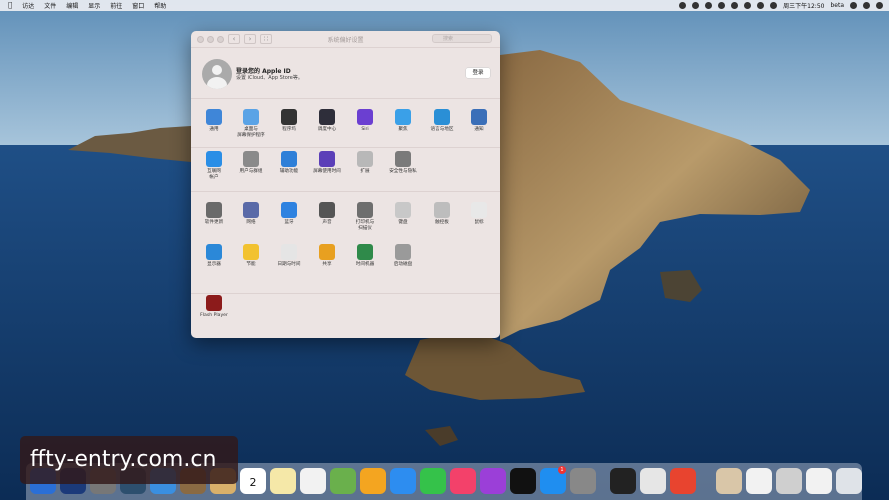 The height and width of the screenshot is (500, 889). Describe the element at coordinates (214, 210) in the screenshot. I see `software-update-icon` at that location.